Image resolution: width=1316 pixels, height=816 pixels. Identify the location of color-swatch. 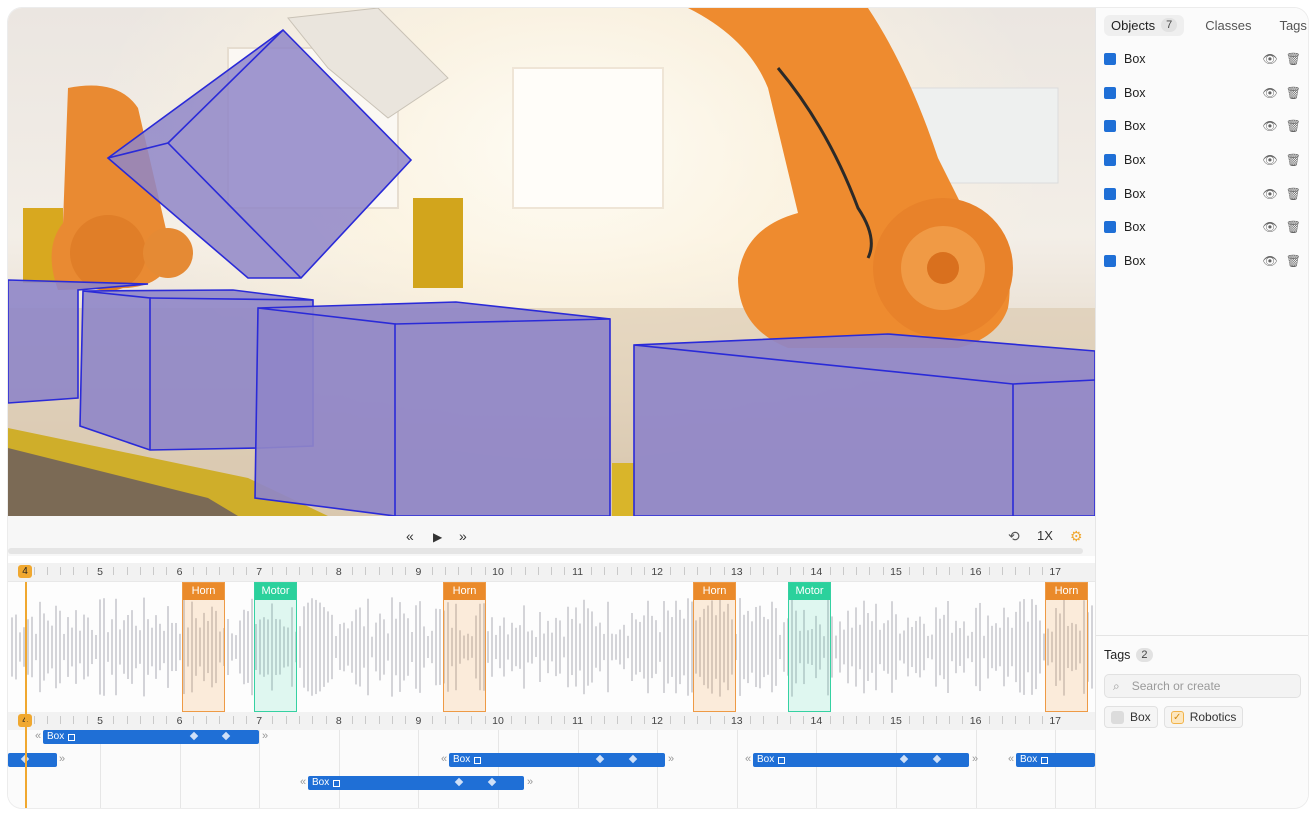
(1110, 227).